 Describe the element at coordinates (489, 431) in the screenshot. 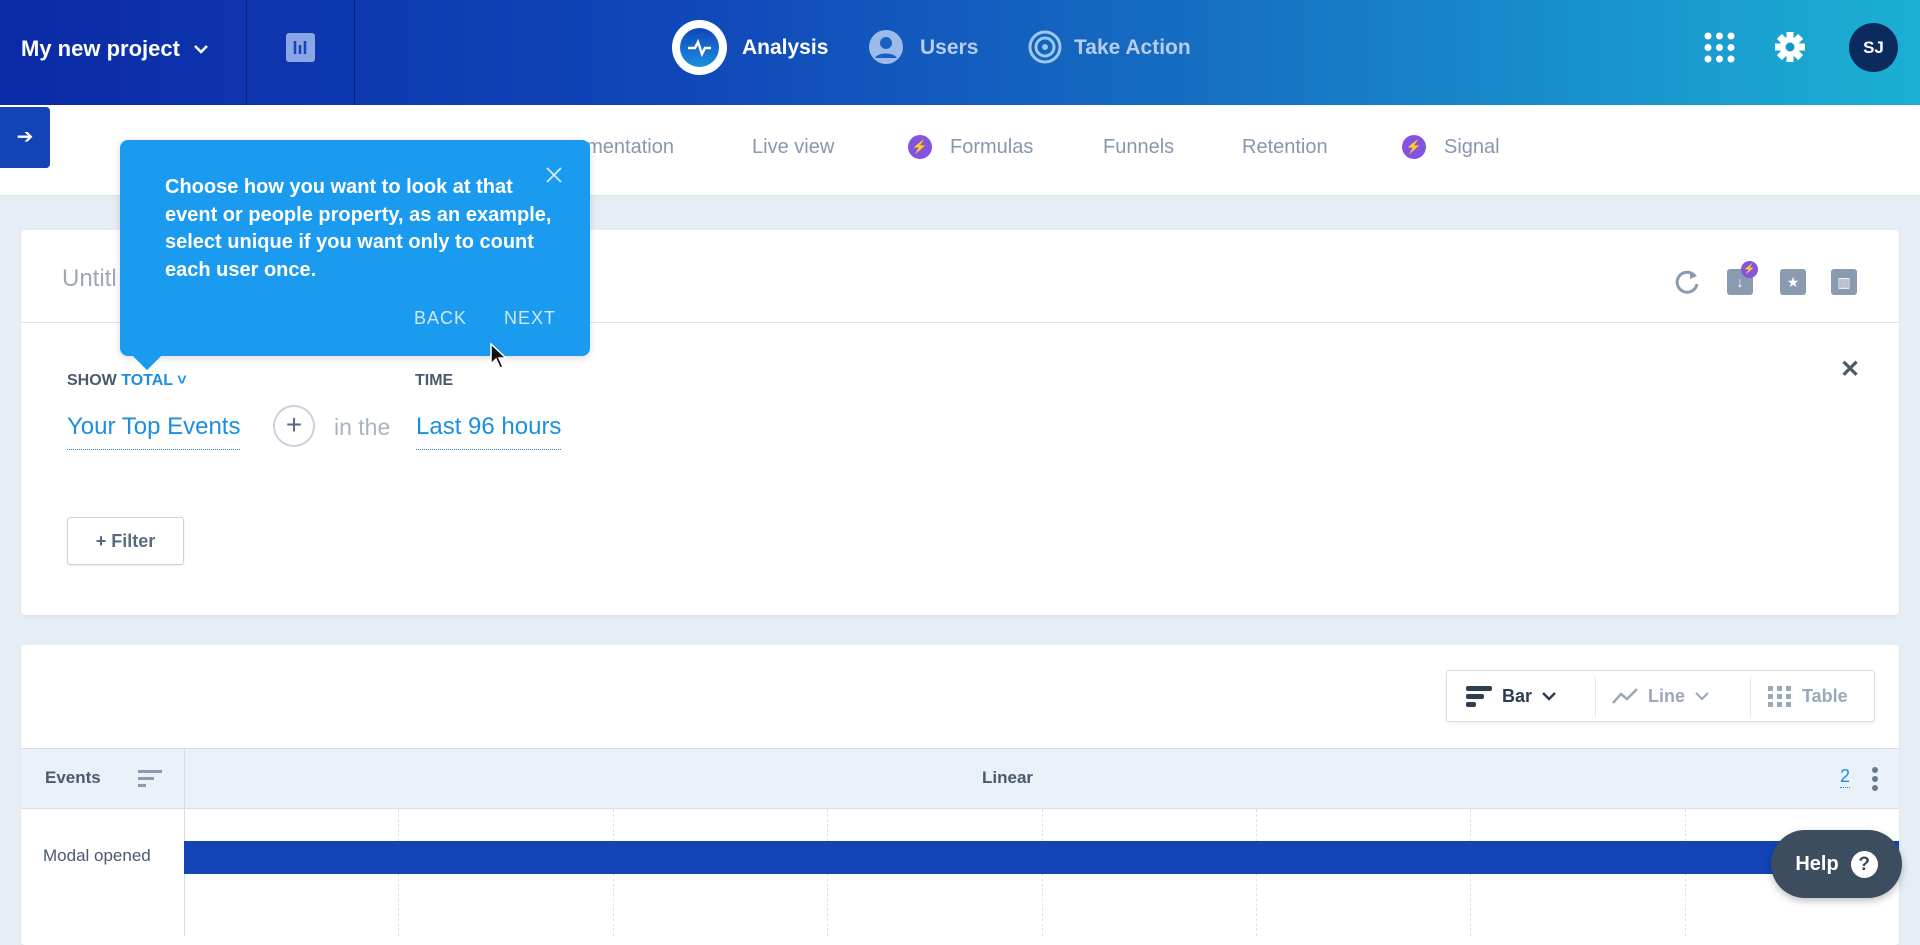

I see `time-range-selector: Last 96 hours` at that location.